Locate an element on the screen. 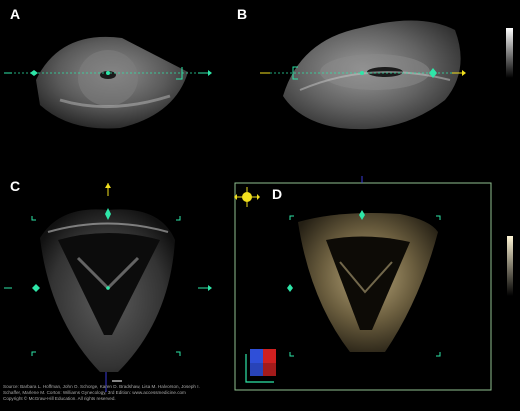 The height and width of the screenshot is (411, 520). orientation-sphere-icon is located at coordinates (247, 197).